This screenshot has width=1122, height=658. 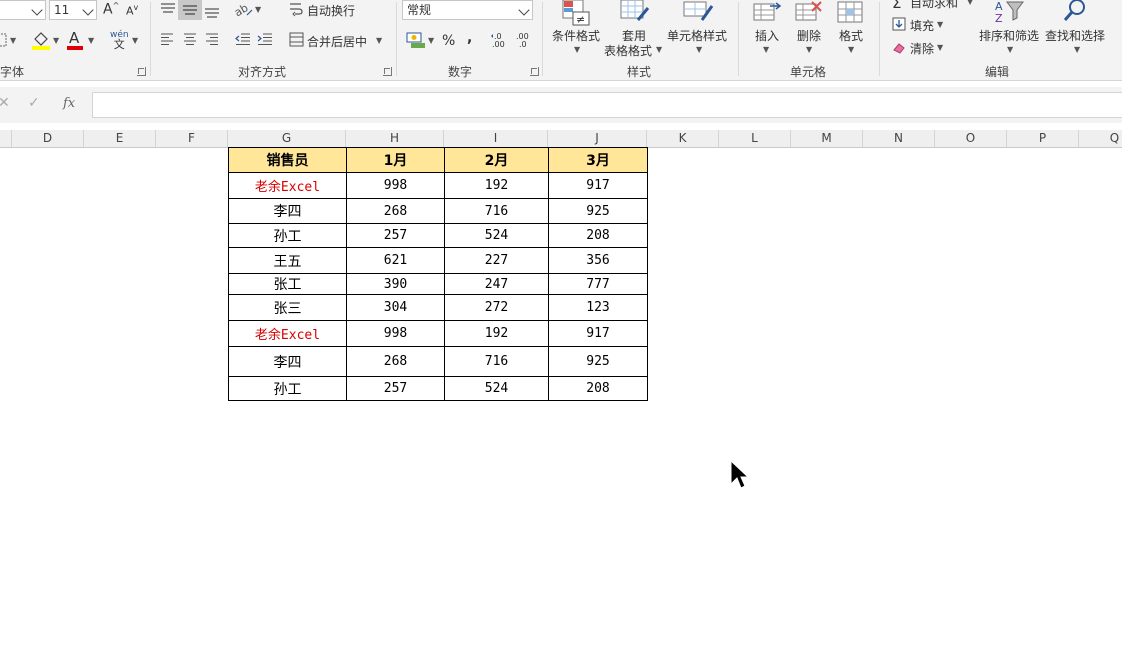 What do you see at coordinates (851, 13) in the screenshot?
I see `format-cells-icon` at bounding box center [851, 13].